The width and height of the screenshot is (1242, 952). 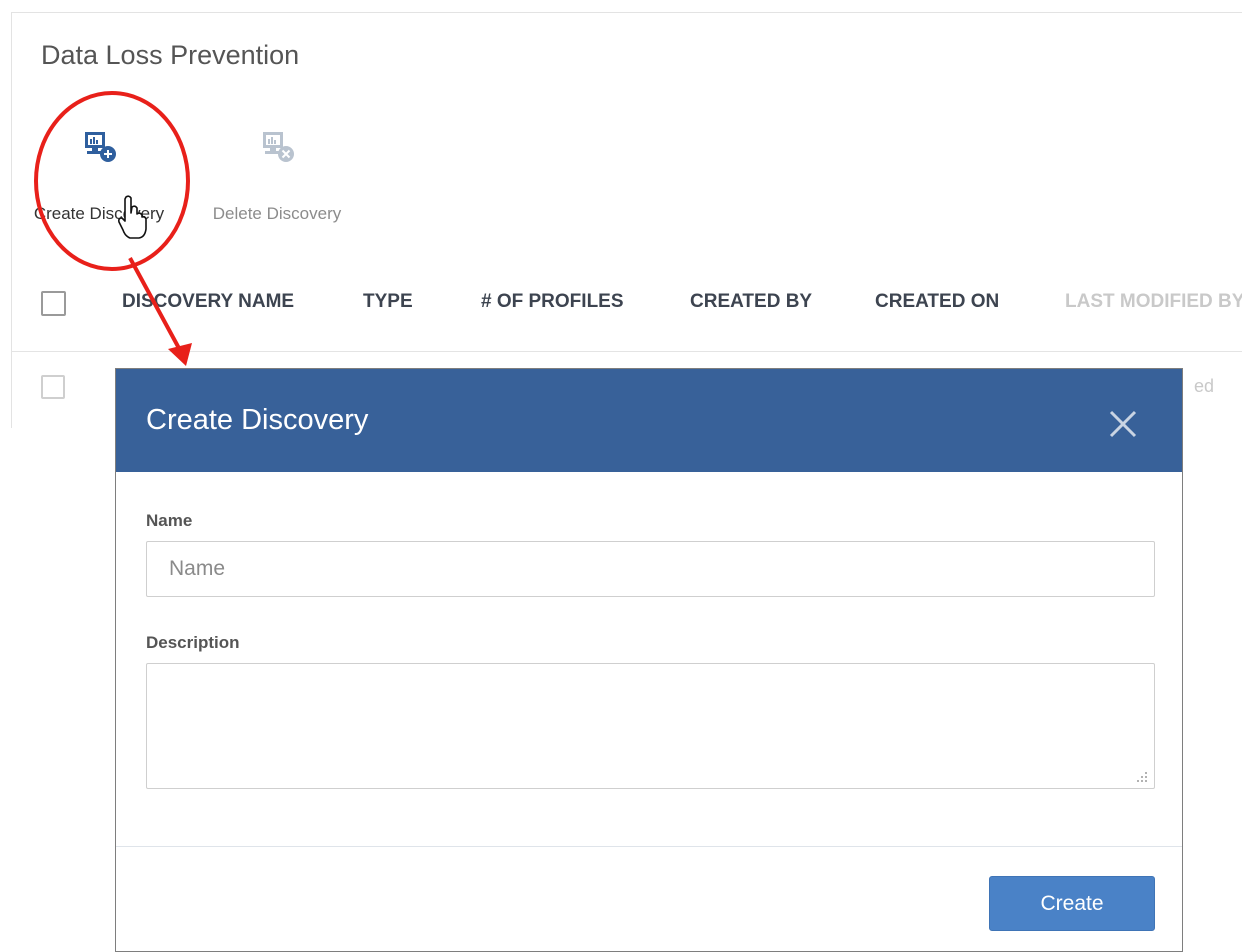 What do you see at coordinates (650, 726) in the screenshot?
I see `description-textarea` at bounding box center [650, 726].